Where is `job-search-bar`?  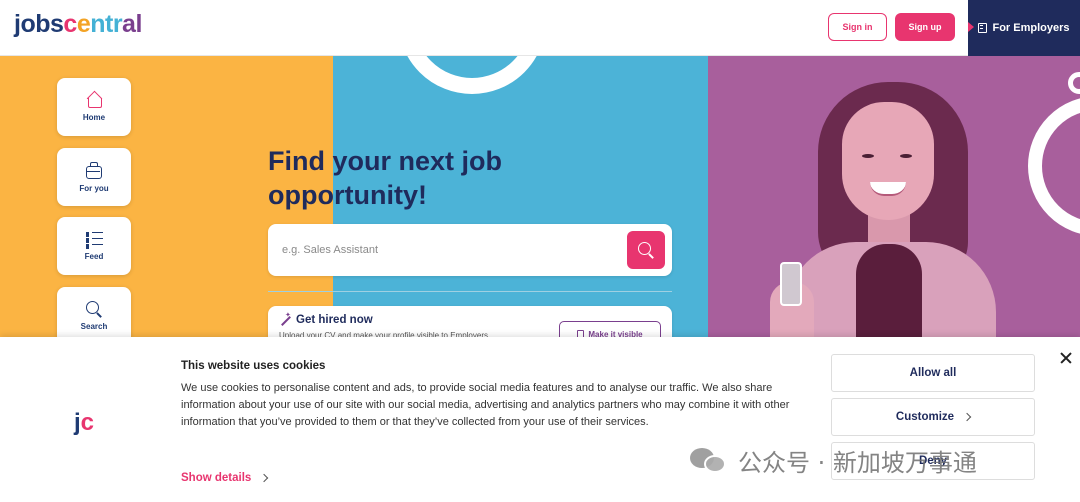
job-search-bar is located at coordinates (470, 250).